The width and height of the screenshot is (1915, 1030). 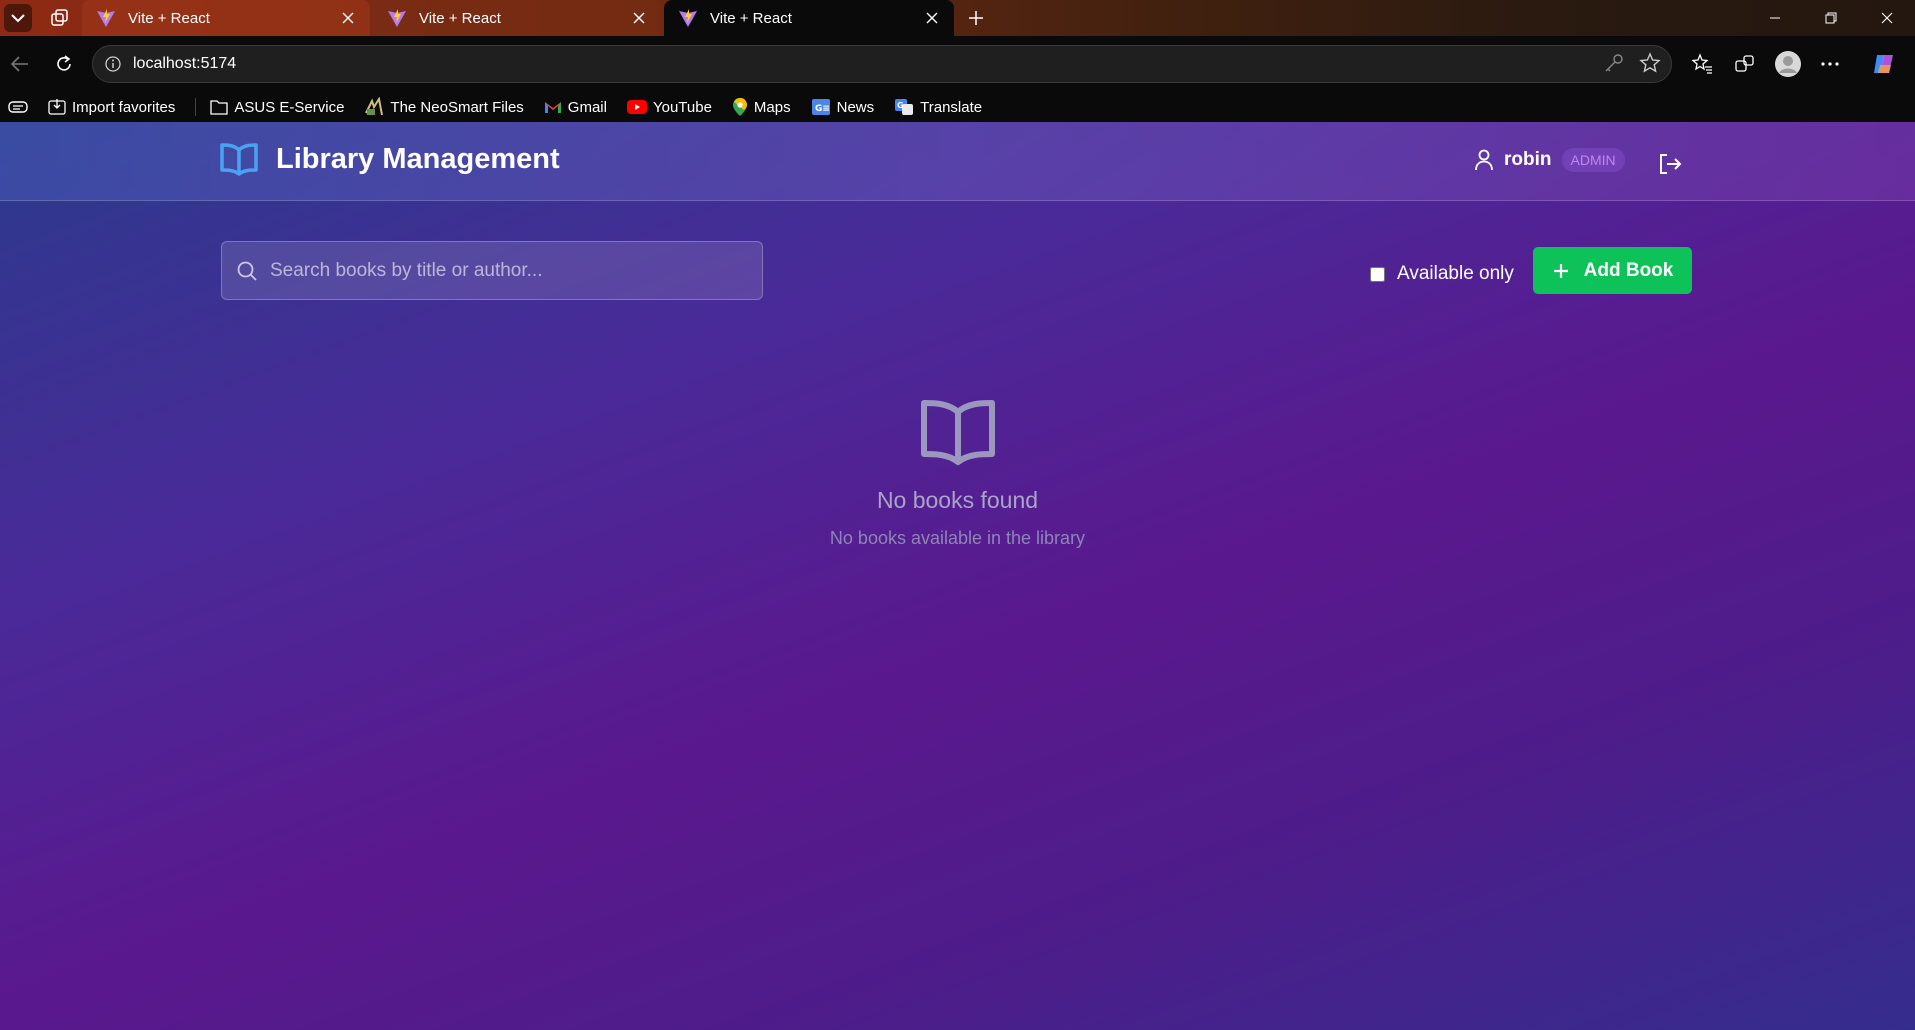 What do you see at coordinates (809, 18) in the screenshot?
I see `browser-tab-active: Vite + React` at bounding box center [809, 18].